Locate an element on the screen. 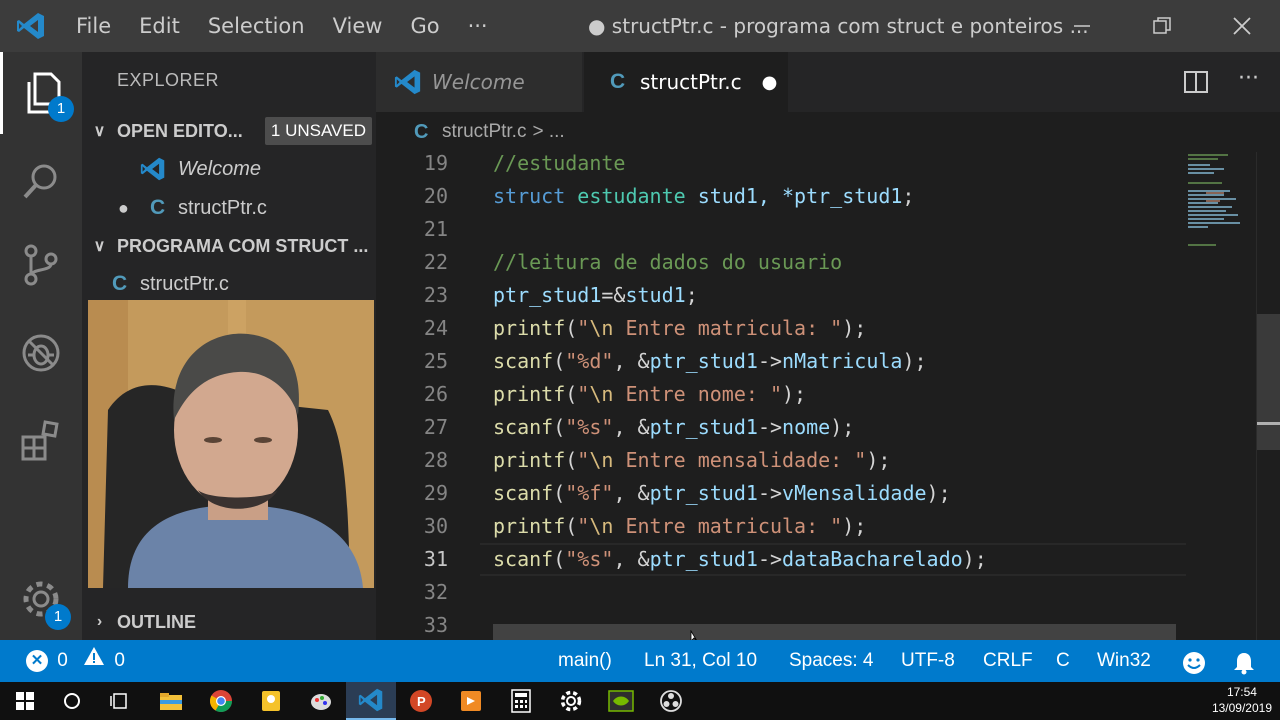  taskbar-clock: 17:54 13/09/2019 is located at coordinates (1242, 700).